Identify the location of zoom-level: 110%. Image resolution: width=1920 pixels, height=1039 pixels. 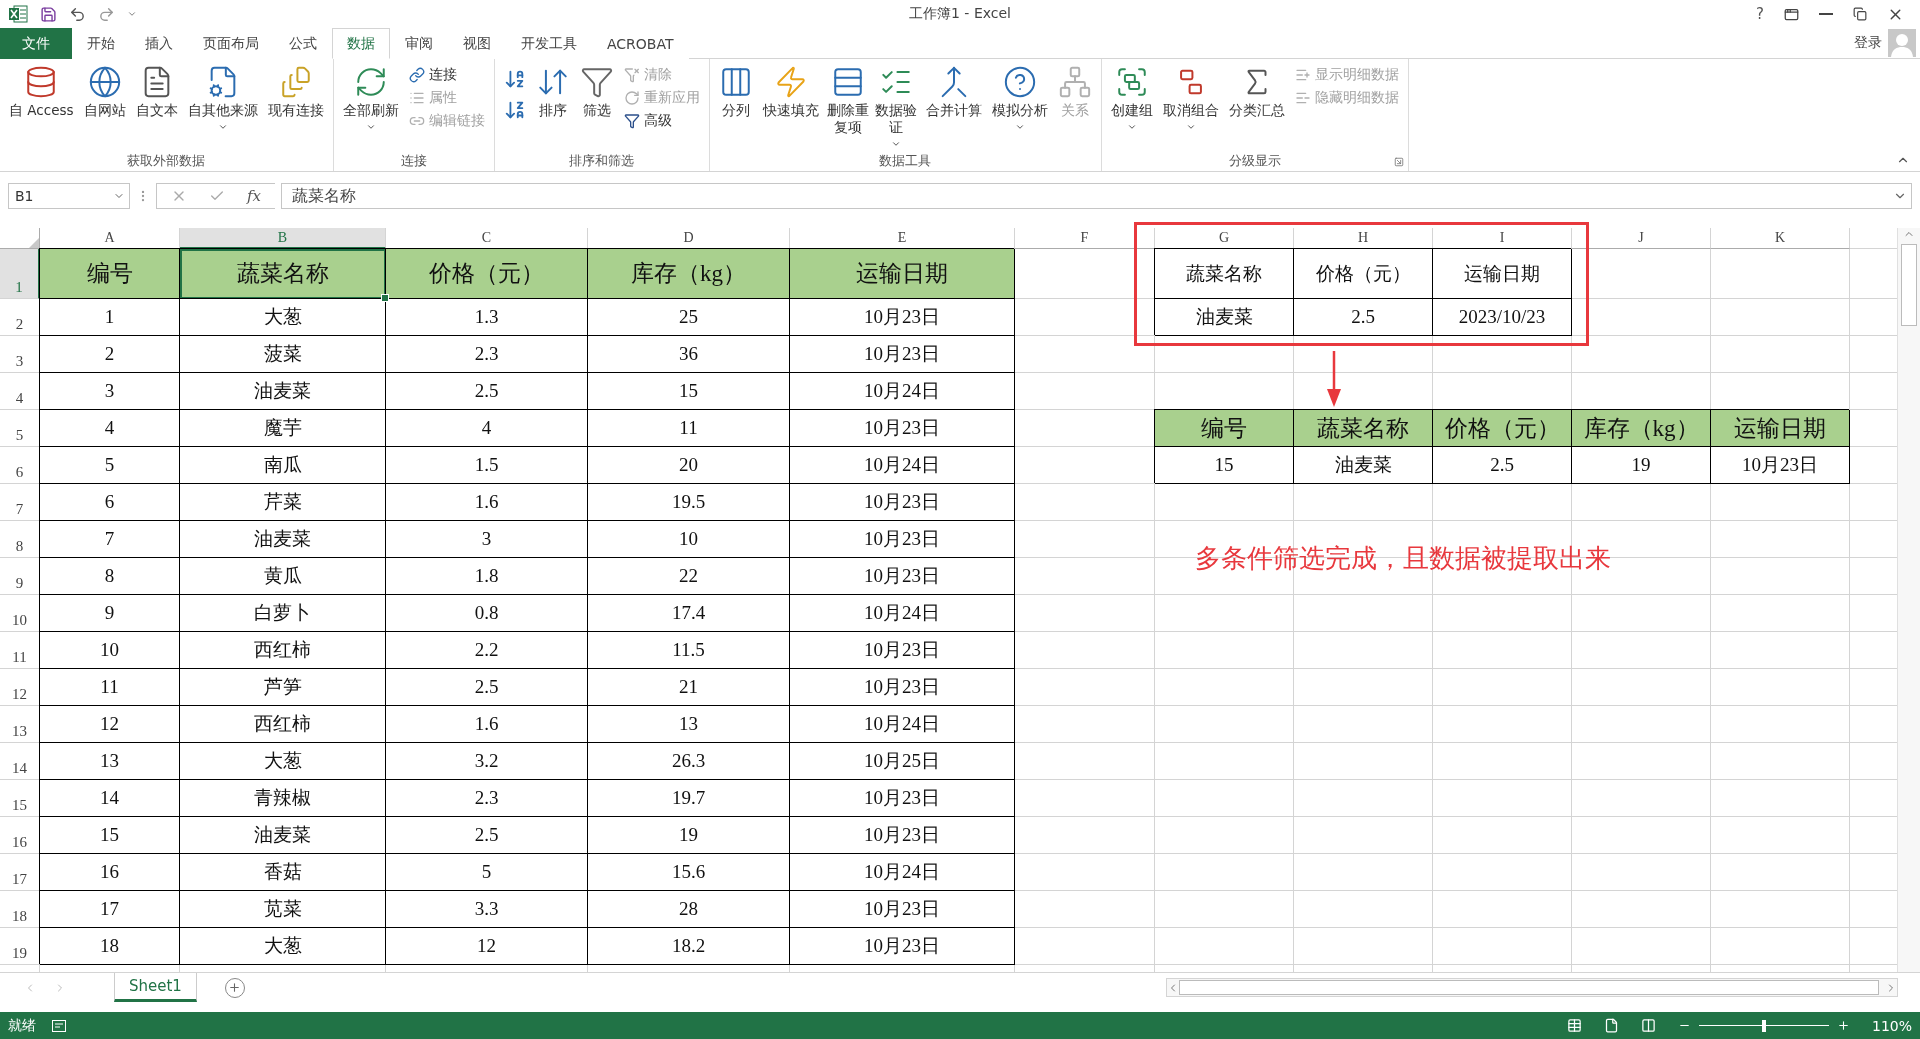
(1891, 1025).